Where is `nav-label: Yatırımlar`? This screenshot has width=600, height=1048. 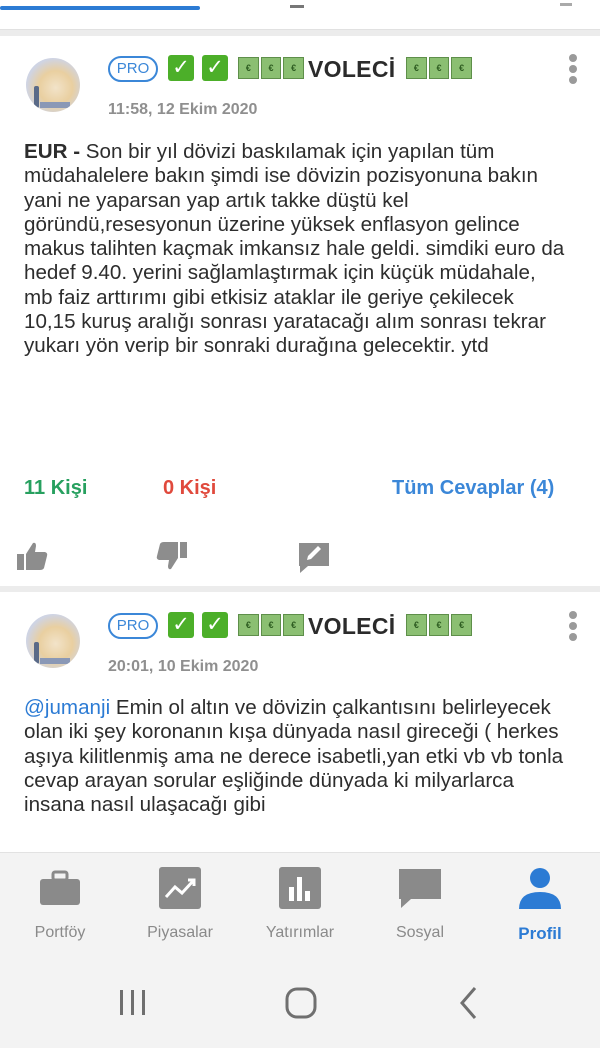 nav-label: Yatırımlar is located at coordinates (300, 932).